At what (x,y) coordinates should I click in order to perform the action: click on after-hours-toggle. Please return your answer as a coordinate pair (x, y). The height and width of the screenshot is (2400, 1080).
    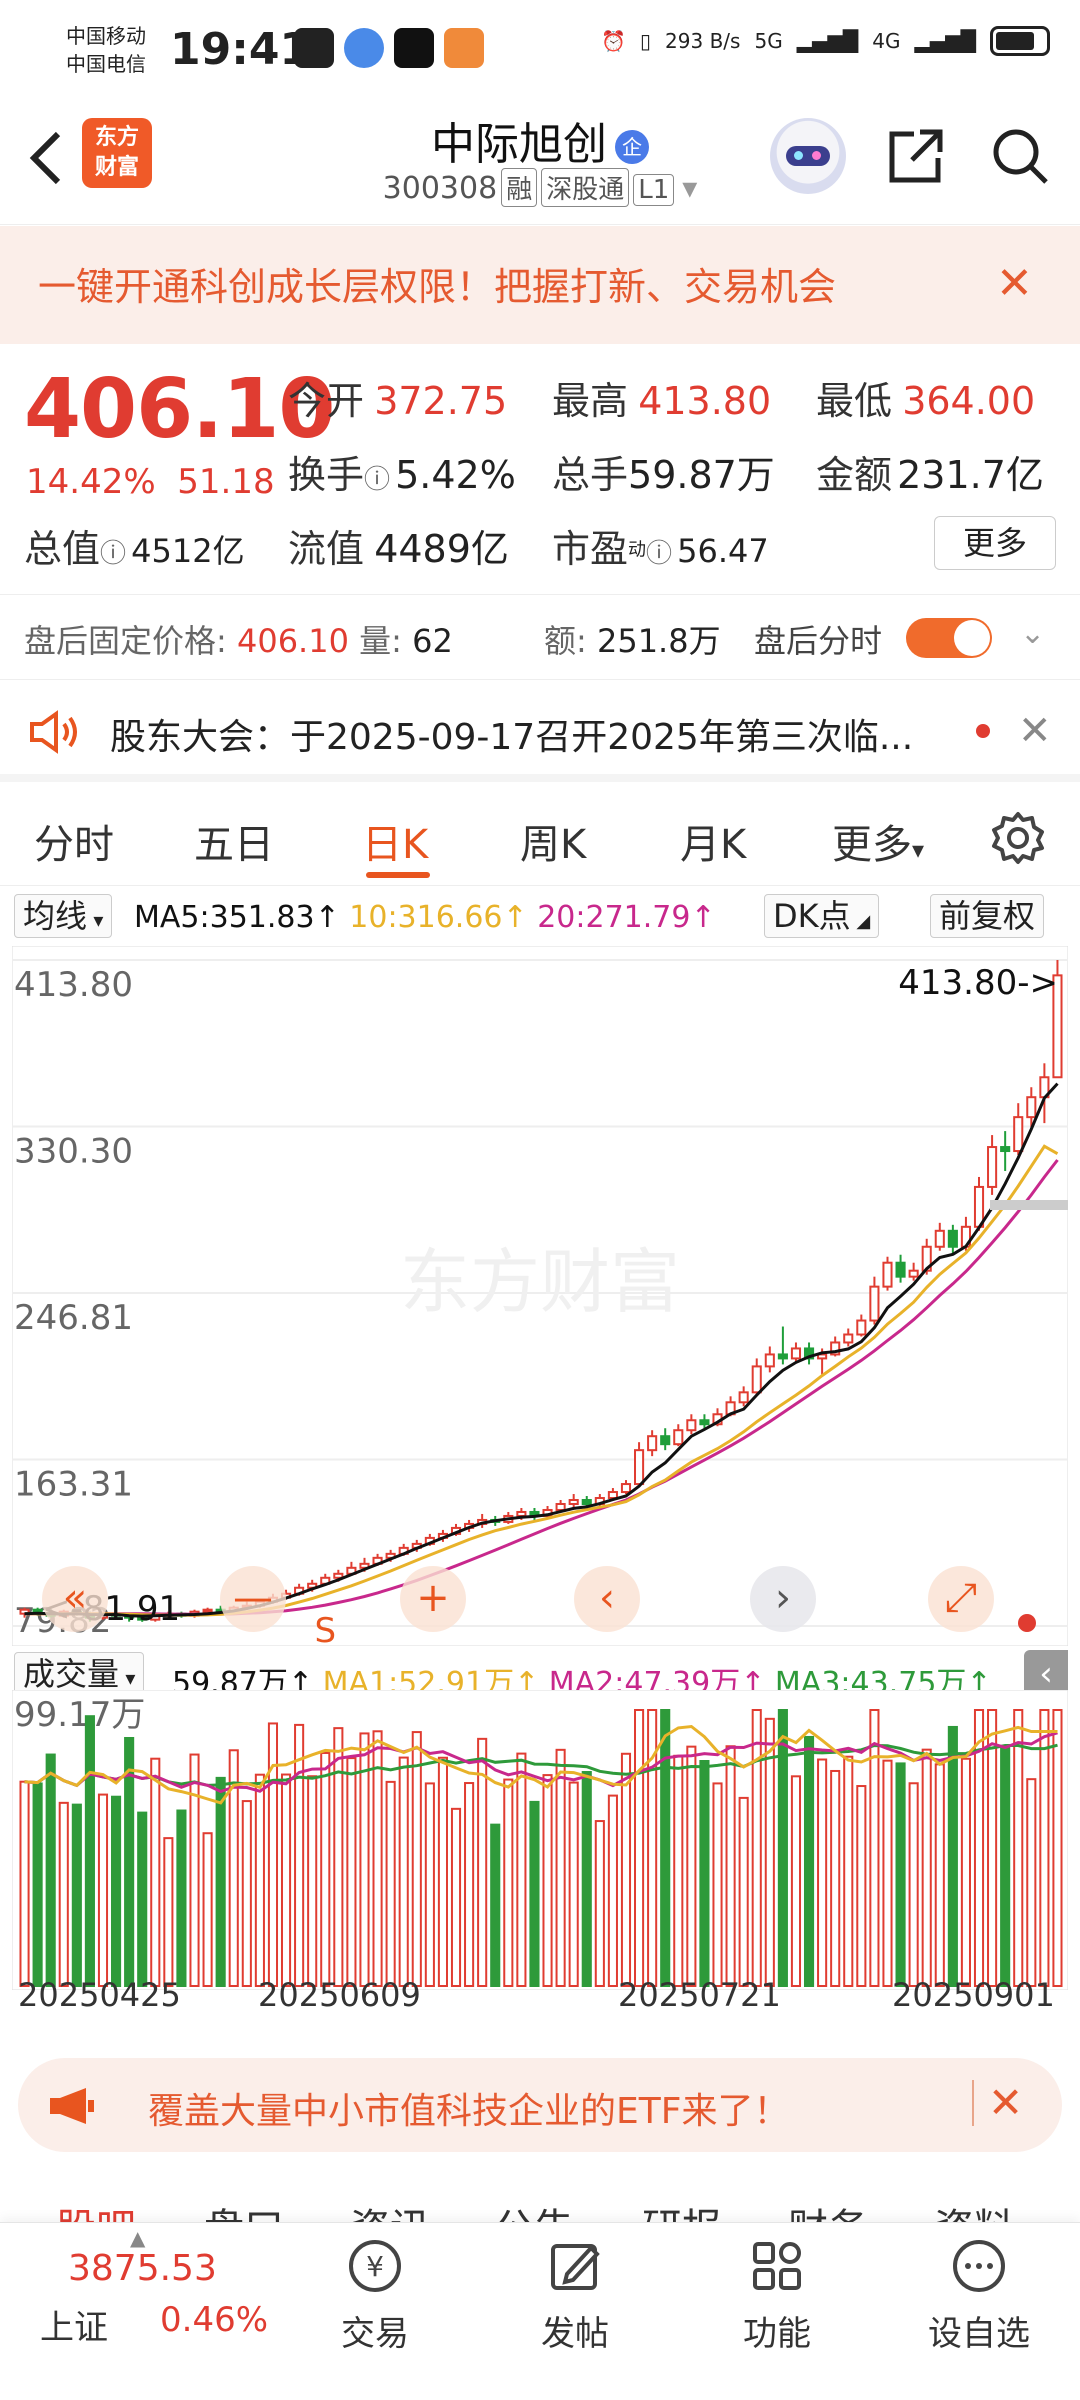
    Looking at the image, I should click on (949, 638).